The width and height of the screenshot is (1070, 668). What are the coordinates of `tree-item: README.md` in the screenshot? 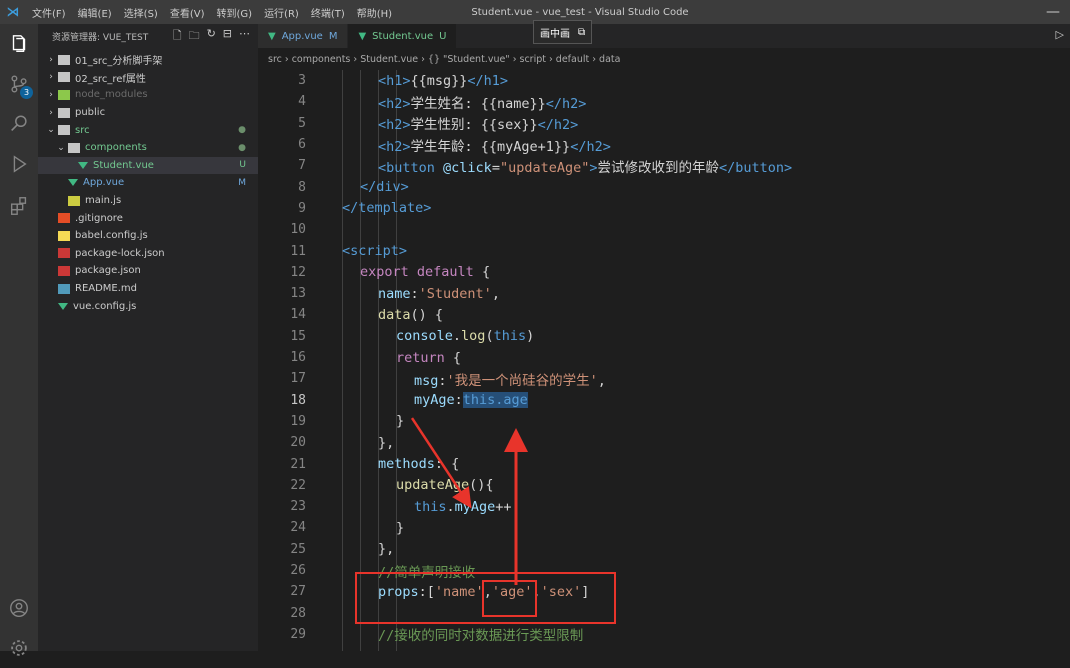 It's located at (148, 289).